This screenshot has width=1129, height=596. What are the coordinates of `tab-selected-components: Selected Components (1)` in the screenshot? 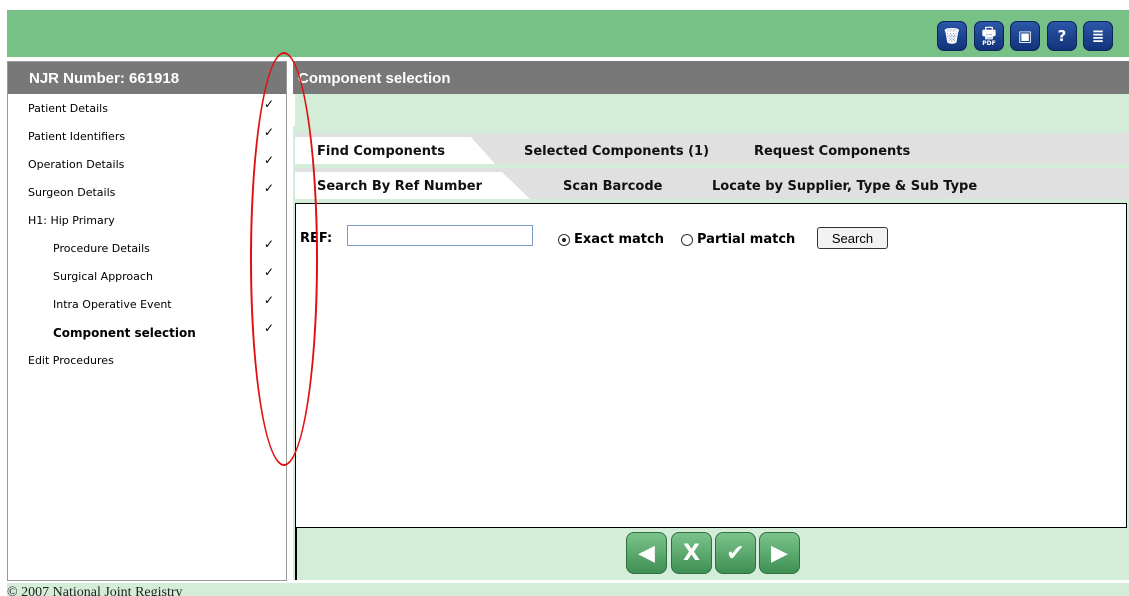 It's located at (616, 150).